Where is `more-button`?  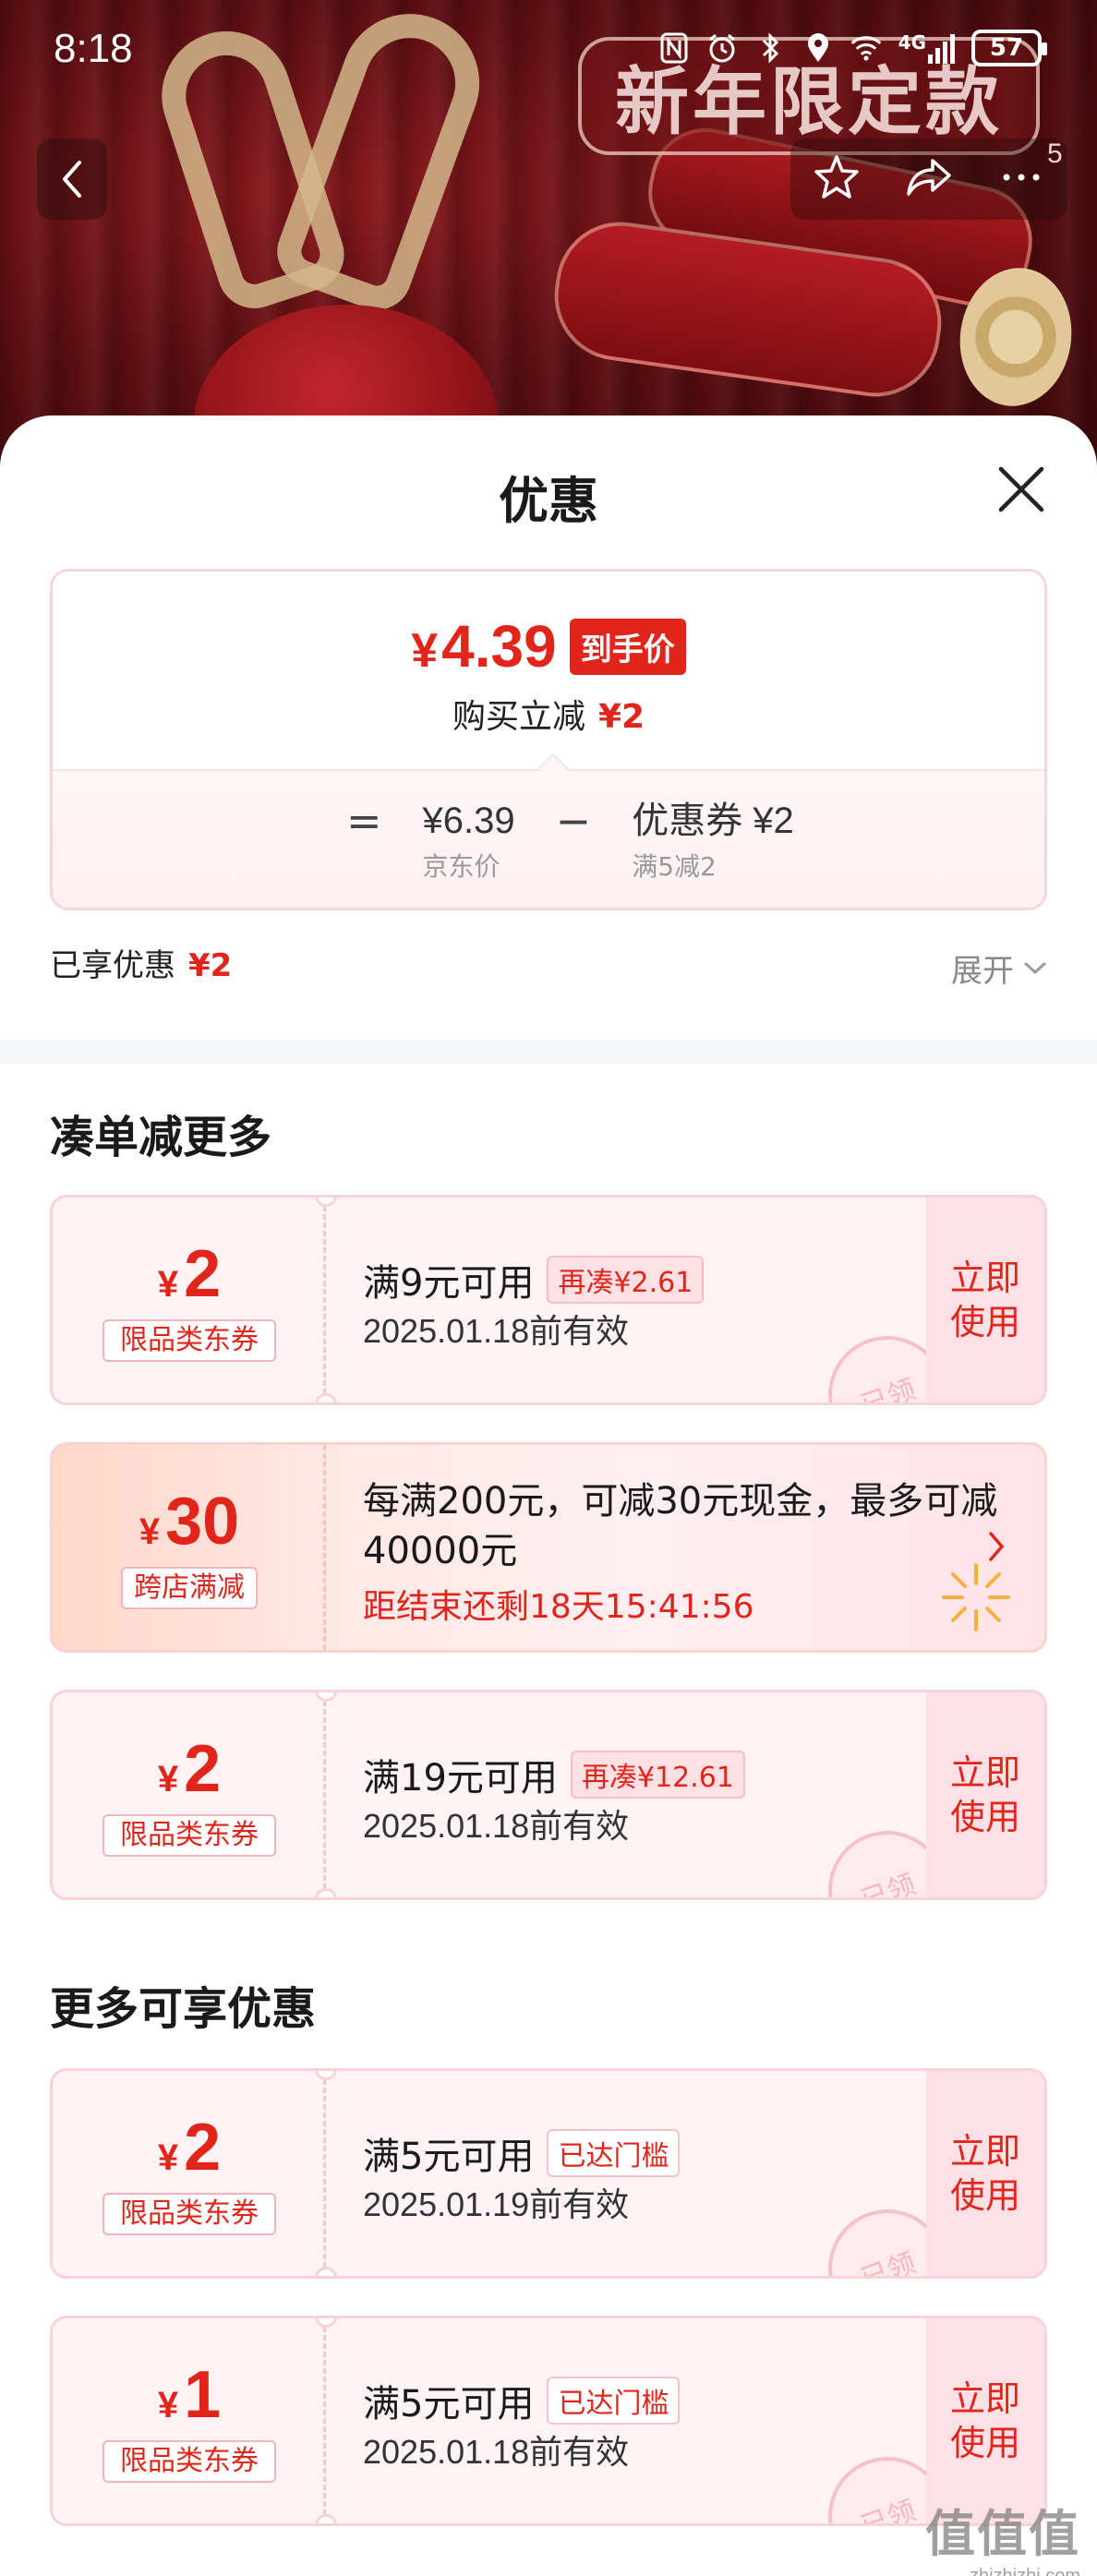 more-button is located at coordinates (1021, 179).